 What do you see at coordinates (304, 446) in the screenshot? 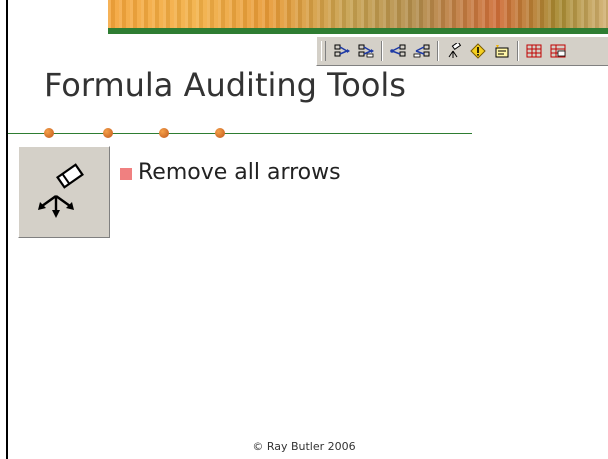
I see `slide-footer: © Ray Butler 2006` at bounding box center [304, 446].